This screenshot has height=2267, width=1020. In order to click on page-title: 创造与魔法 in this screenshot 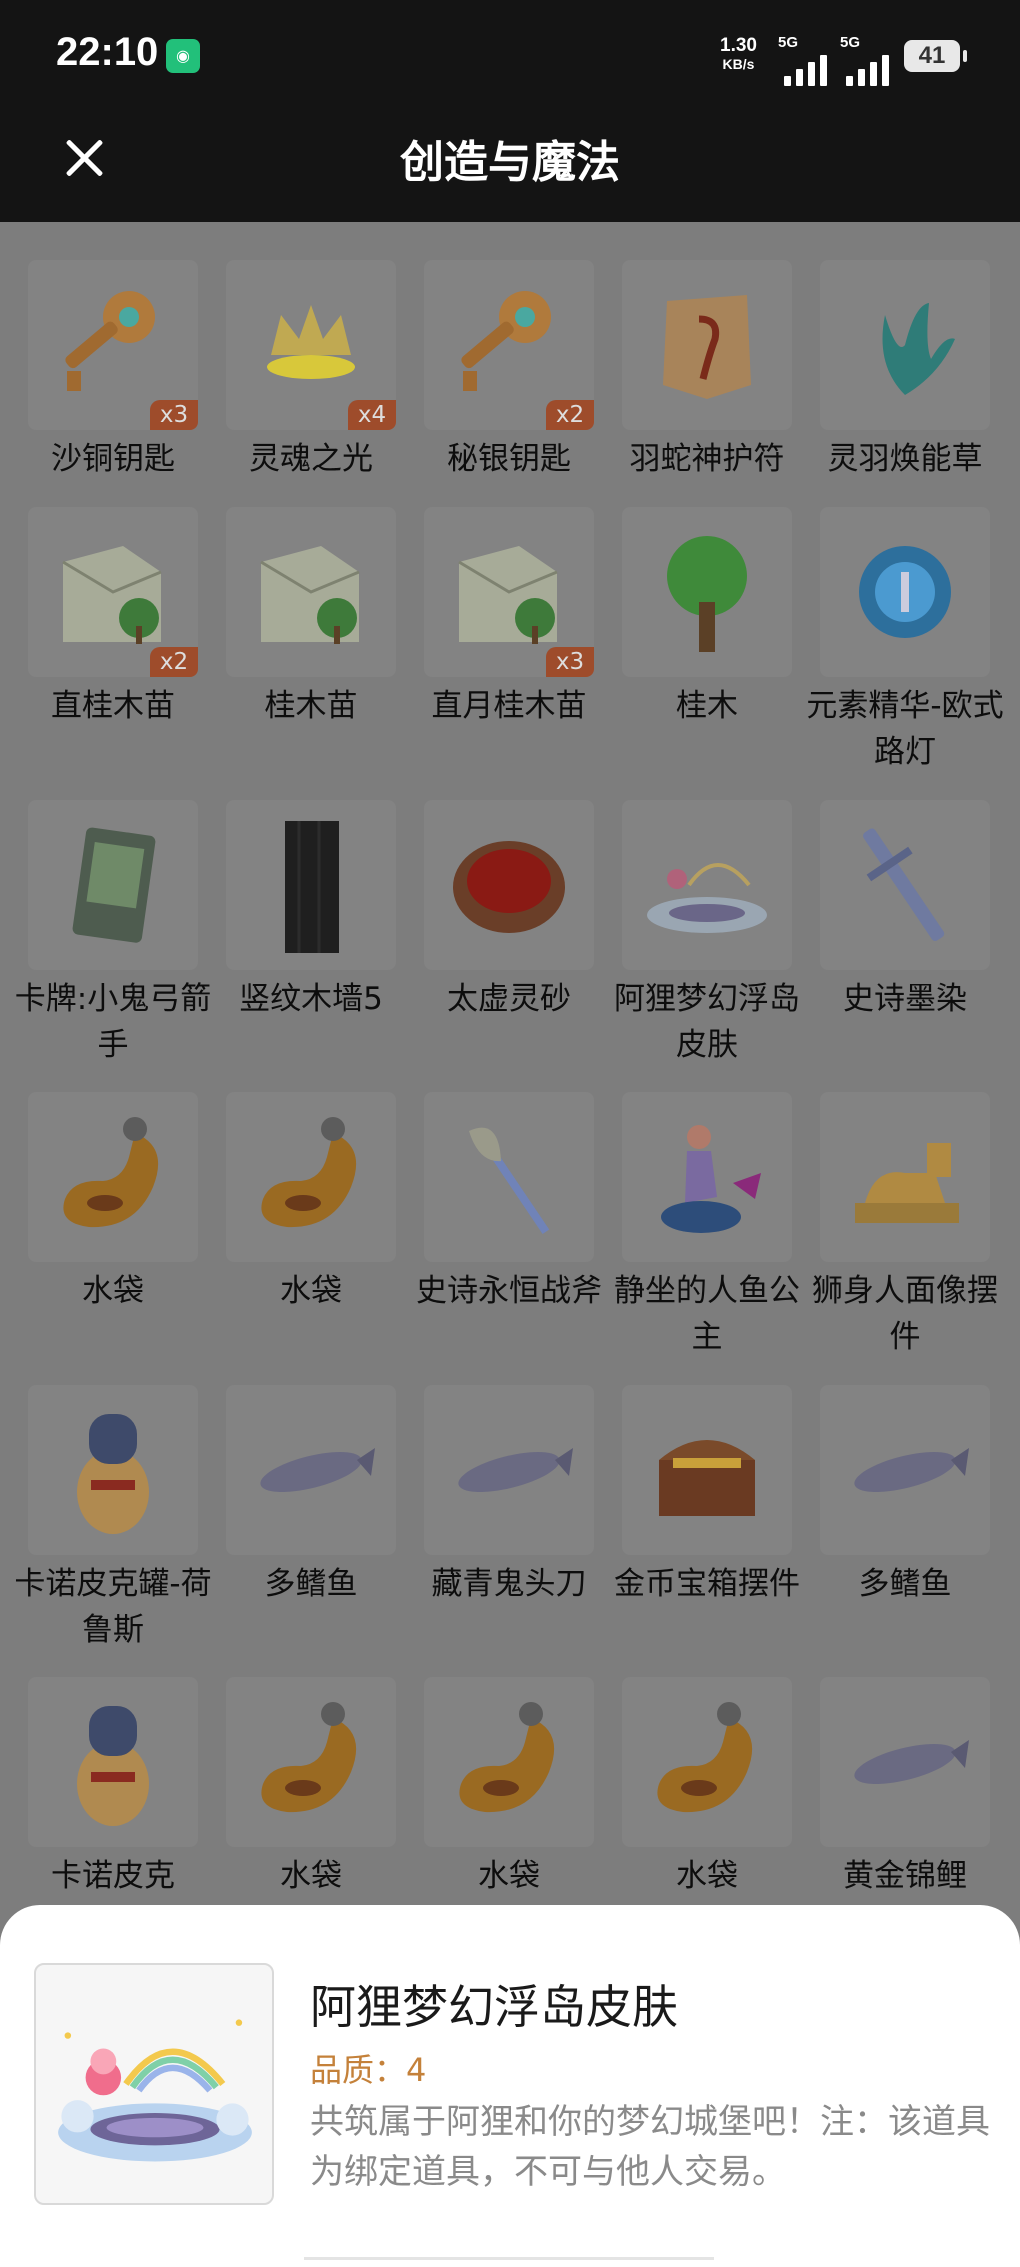, I will do `click(510, 162)`.